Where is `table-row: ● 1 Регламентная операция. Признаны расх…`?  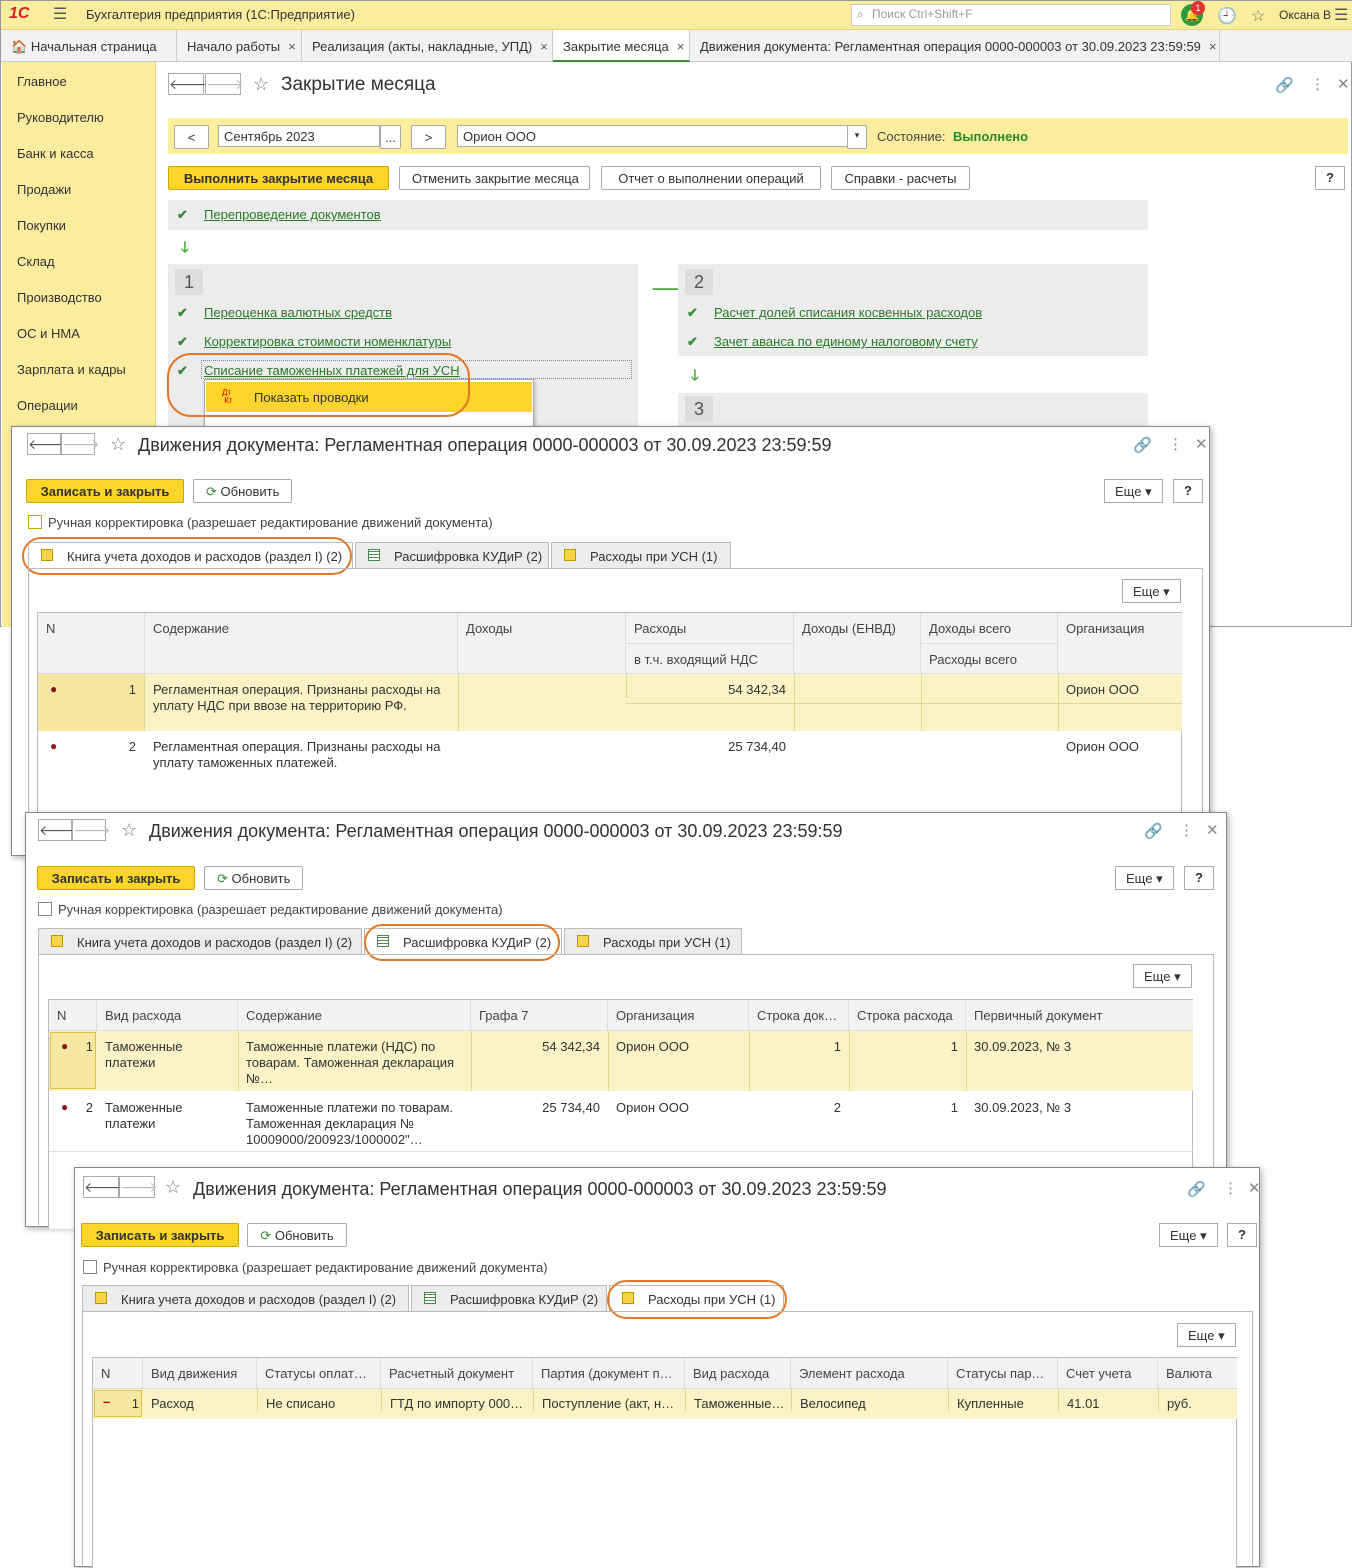 table-row: ● 1 Регламентная операция. Признаны расх… is located at coordinates (610, 702).